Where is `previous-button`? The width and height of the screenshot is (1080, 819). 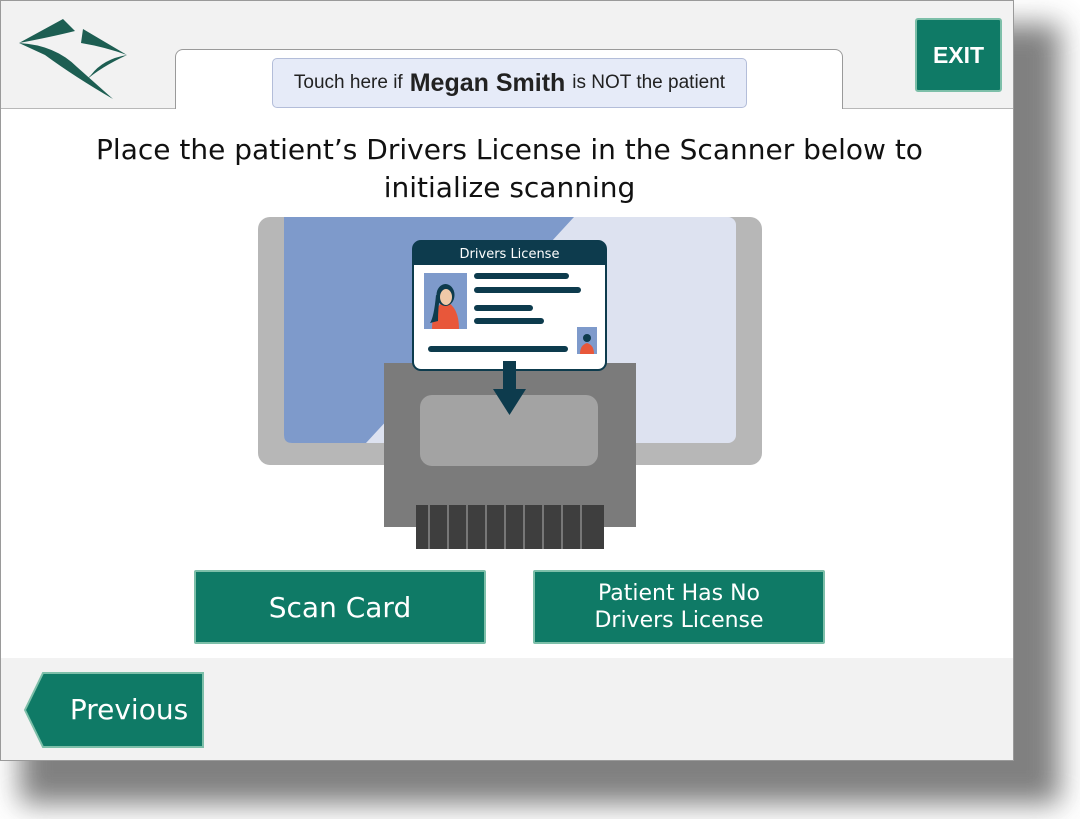 previous-button is located at coordinates (114, 710).